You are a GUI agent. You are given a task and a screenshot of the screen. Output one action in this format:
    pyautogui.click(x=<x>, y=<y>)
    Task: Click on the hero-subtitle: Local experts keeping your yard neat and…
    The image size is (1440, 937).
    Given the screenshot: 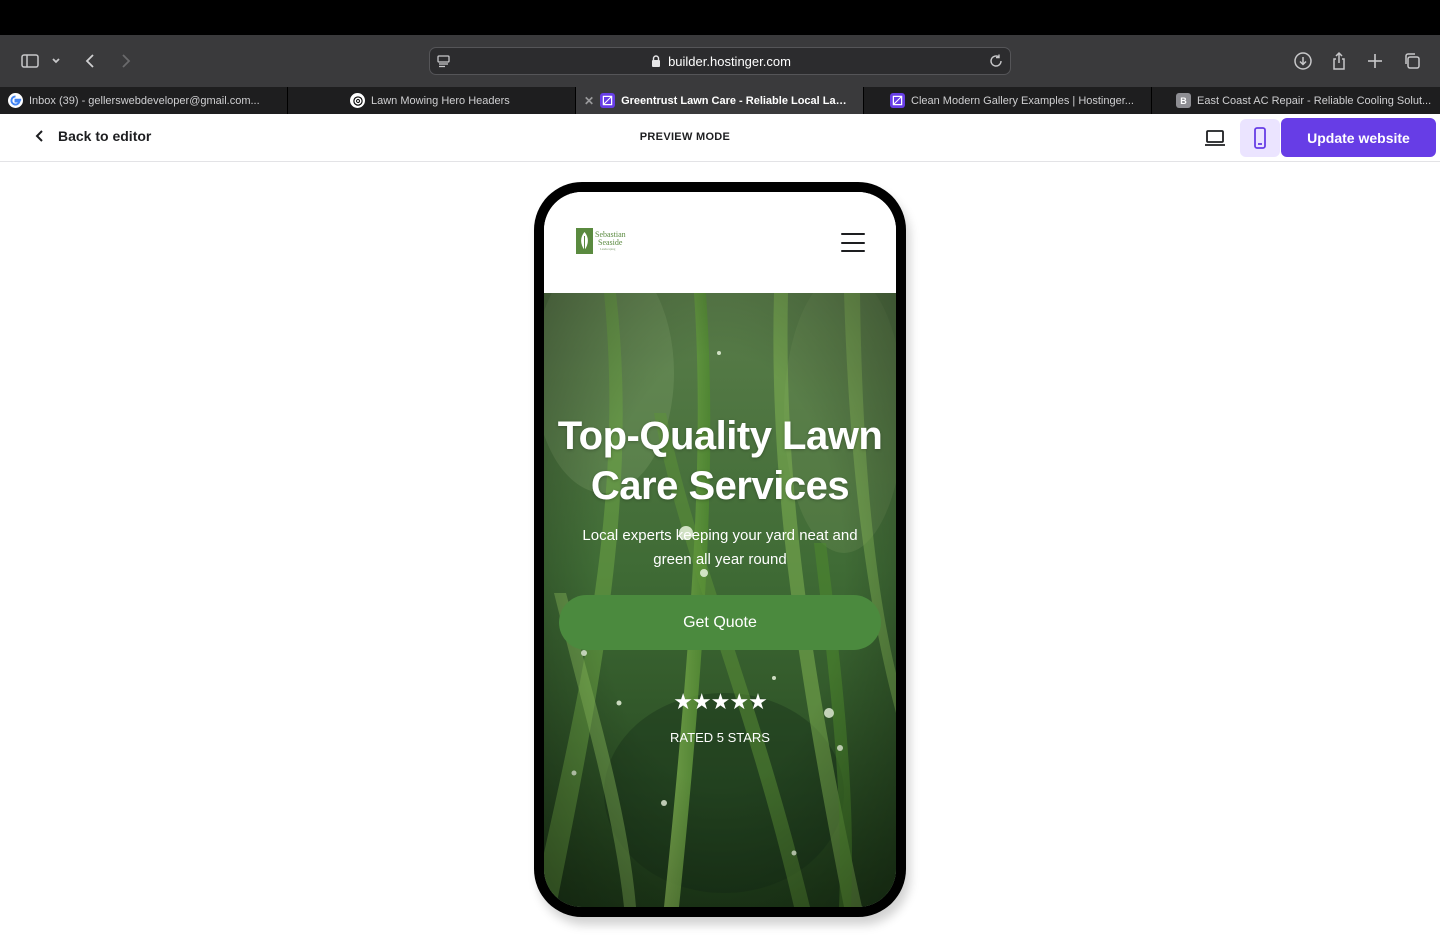 What is the action you would take?
    pyautogui.click(x=720, y=547)
    